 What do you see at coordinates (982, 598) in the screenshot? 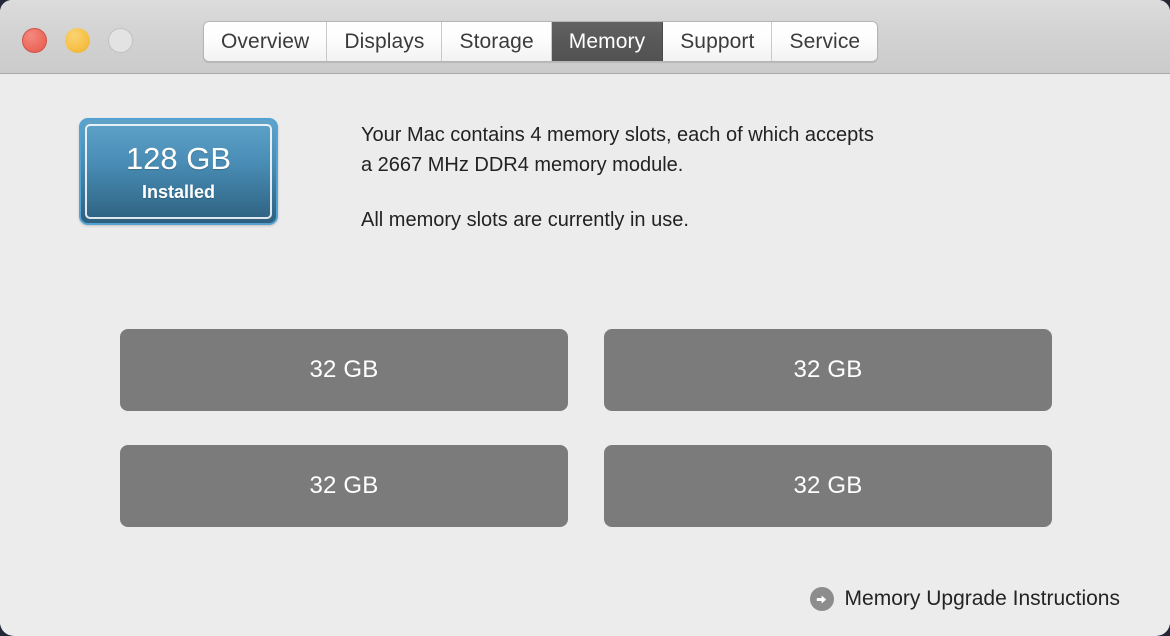
I see `memory-upgrade-instructions-label: Memory Upgrade Instructions` at bounding box center [982, 598].